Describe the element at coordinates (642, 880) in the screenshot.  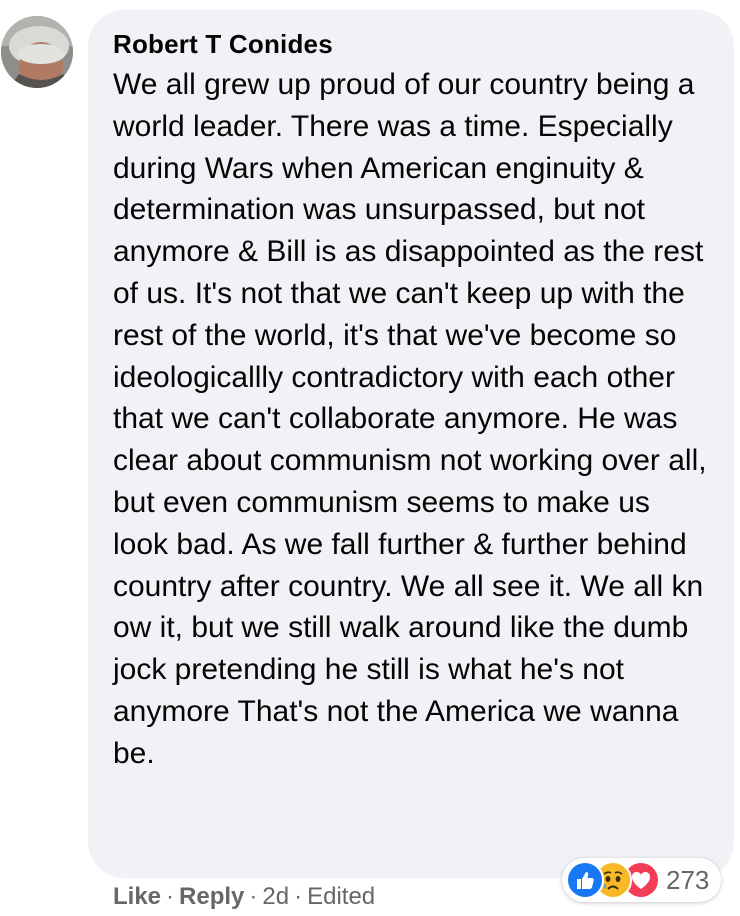
I see `reactions-summary: 273` at that location.